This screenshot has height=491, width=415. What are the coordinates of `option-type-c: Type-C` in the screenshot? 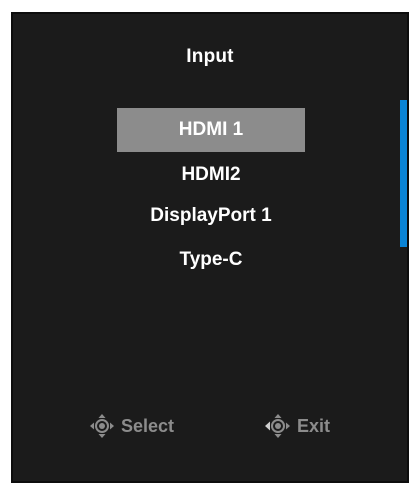 It's located at (211, 260).